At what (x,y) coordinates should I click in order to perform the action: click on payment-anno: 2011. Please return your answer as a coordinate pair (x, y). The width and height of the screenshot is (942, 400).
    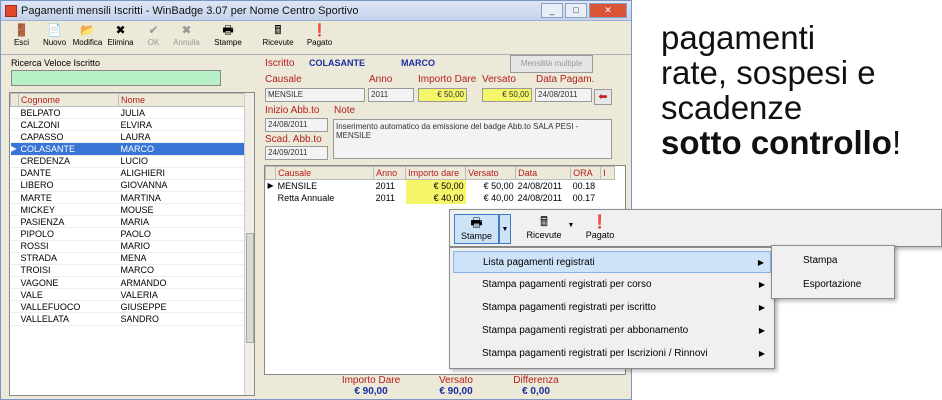
    Looking at the image, I should click on (385, 197).